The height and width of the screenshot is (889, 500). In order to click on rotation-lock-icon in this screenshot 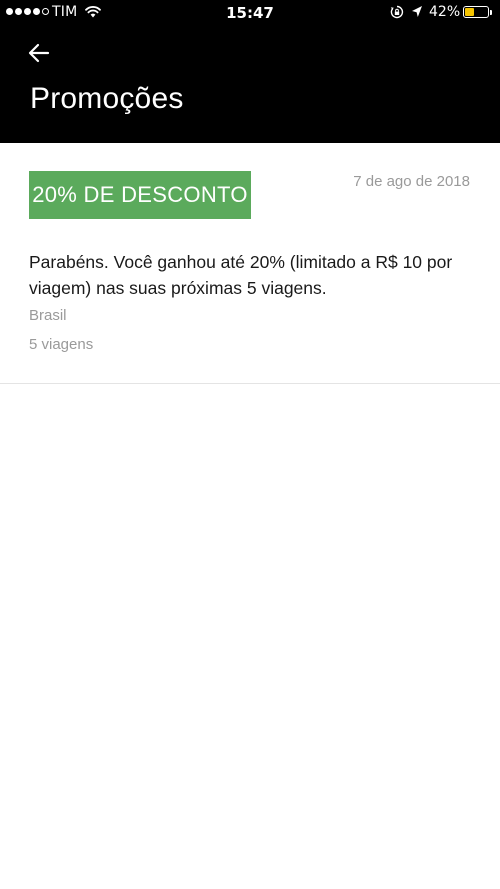, I will do `click(397, 14)`.